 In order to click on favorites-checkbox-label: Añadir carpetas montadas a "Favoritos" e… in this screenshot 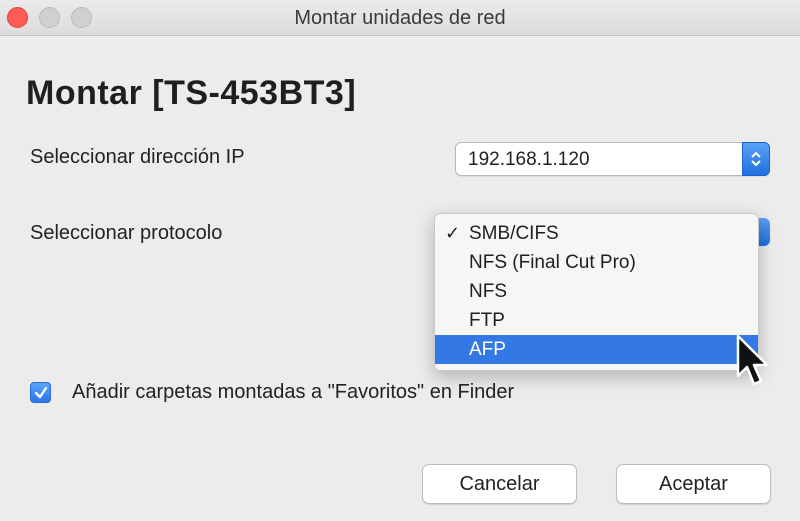, I will do `click(293, 392)`.